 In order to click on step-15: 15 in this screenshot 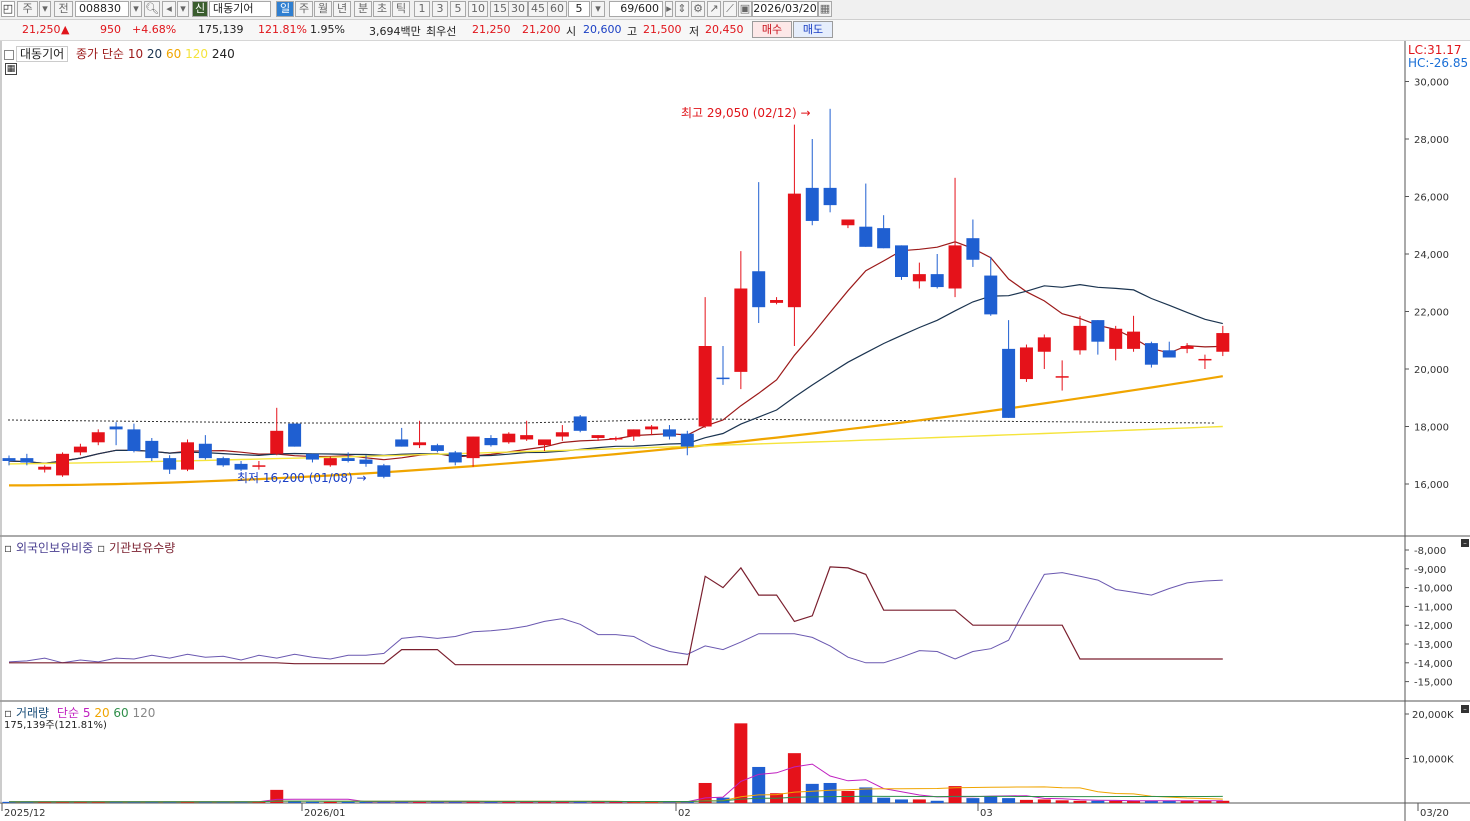, I will do `click(500, 9)`.